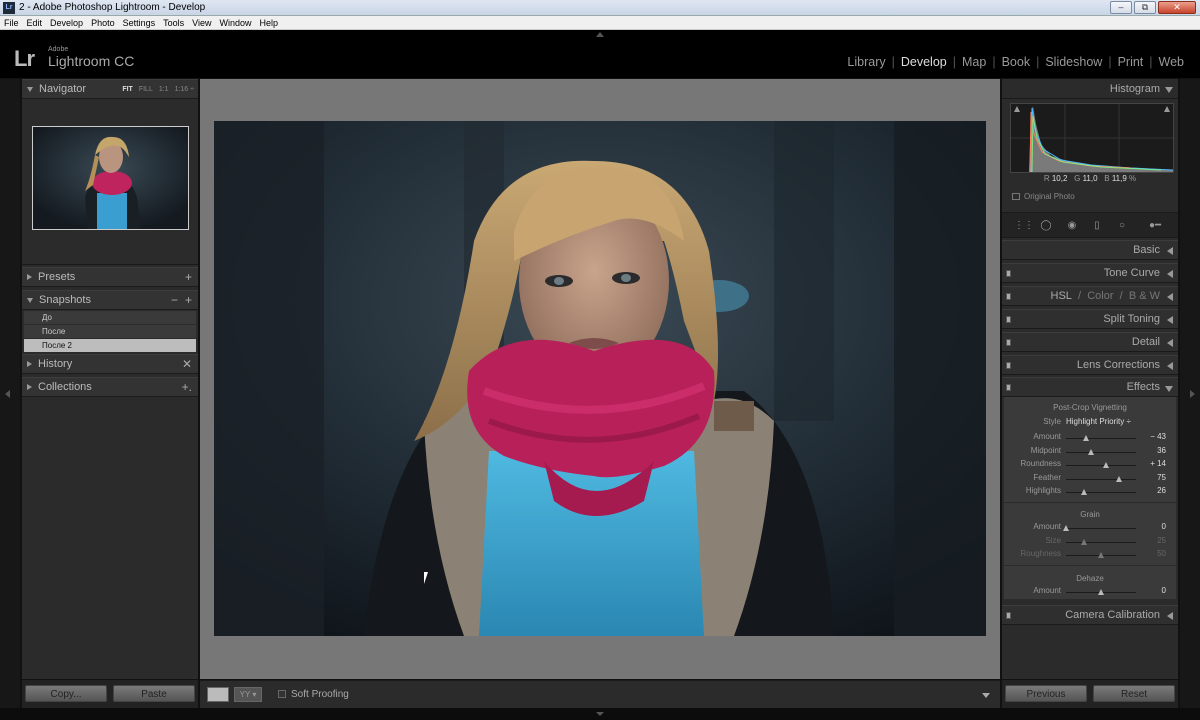 The width and height of the screenshot is (1200, 720). I want to click on slider-value: 36, so click(1161, 450).